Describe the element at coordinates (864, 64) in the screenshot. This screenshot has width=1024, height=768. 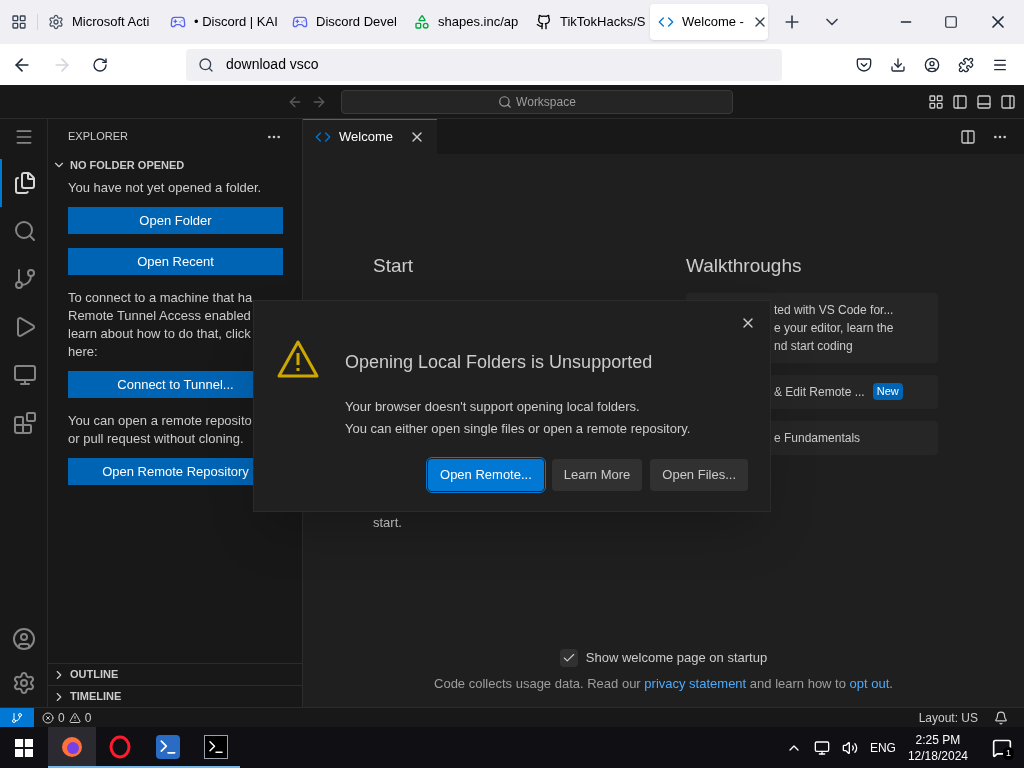
I see `pocket-icon` at that location.